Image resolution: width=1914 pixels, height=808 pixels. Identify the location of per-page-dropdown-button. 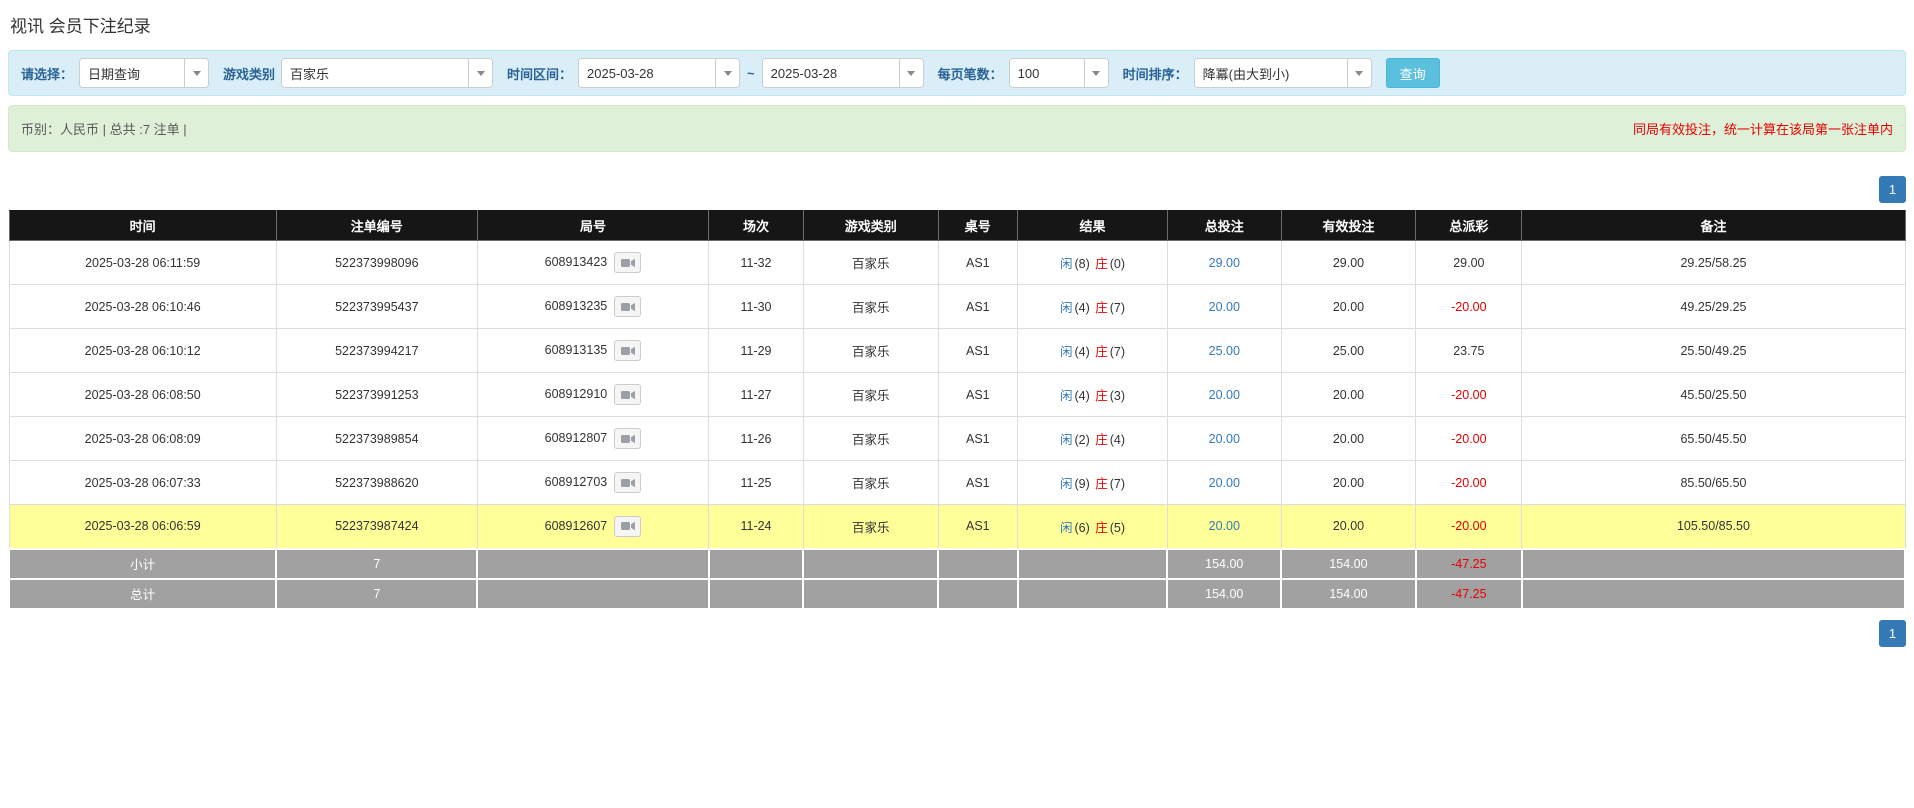
(1095, 73).